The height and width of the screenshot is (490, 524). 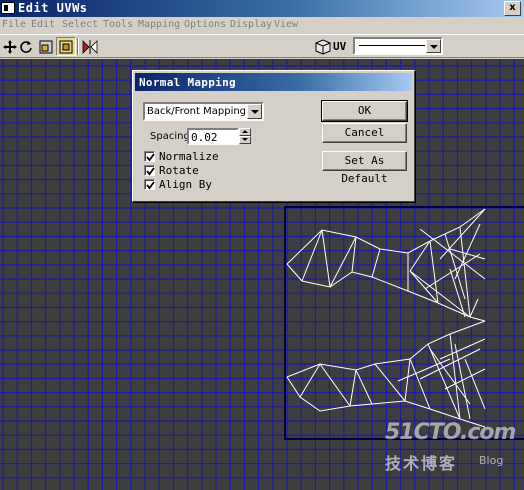 What do you see at coordinates (286, 24) in the screenshot?
I see `menu-view: View` at bounding box center [286, 24].